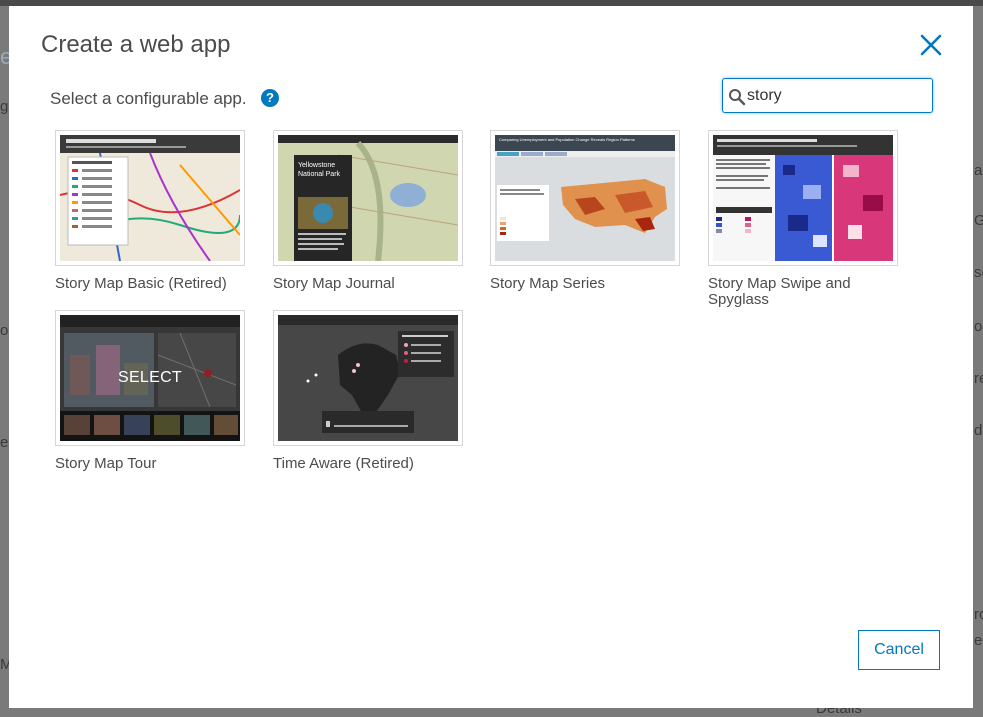 The image size is (983, 717). I want to click on app-card-label: Story Map Tour, so click(106, 463).